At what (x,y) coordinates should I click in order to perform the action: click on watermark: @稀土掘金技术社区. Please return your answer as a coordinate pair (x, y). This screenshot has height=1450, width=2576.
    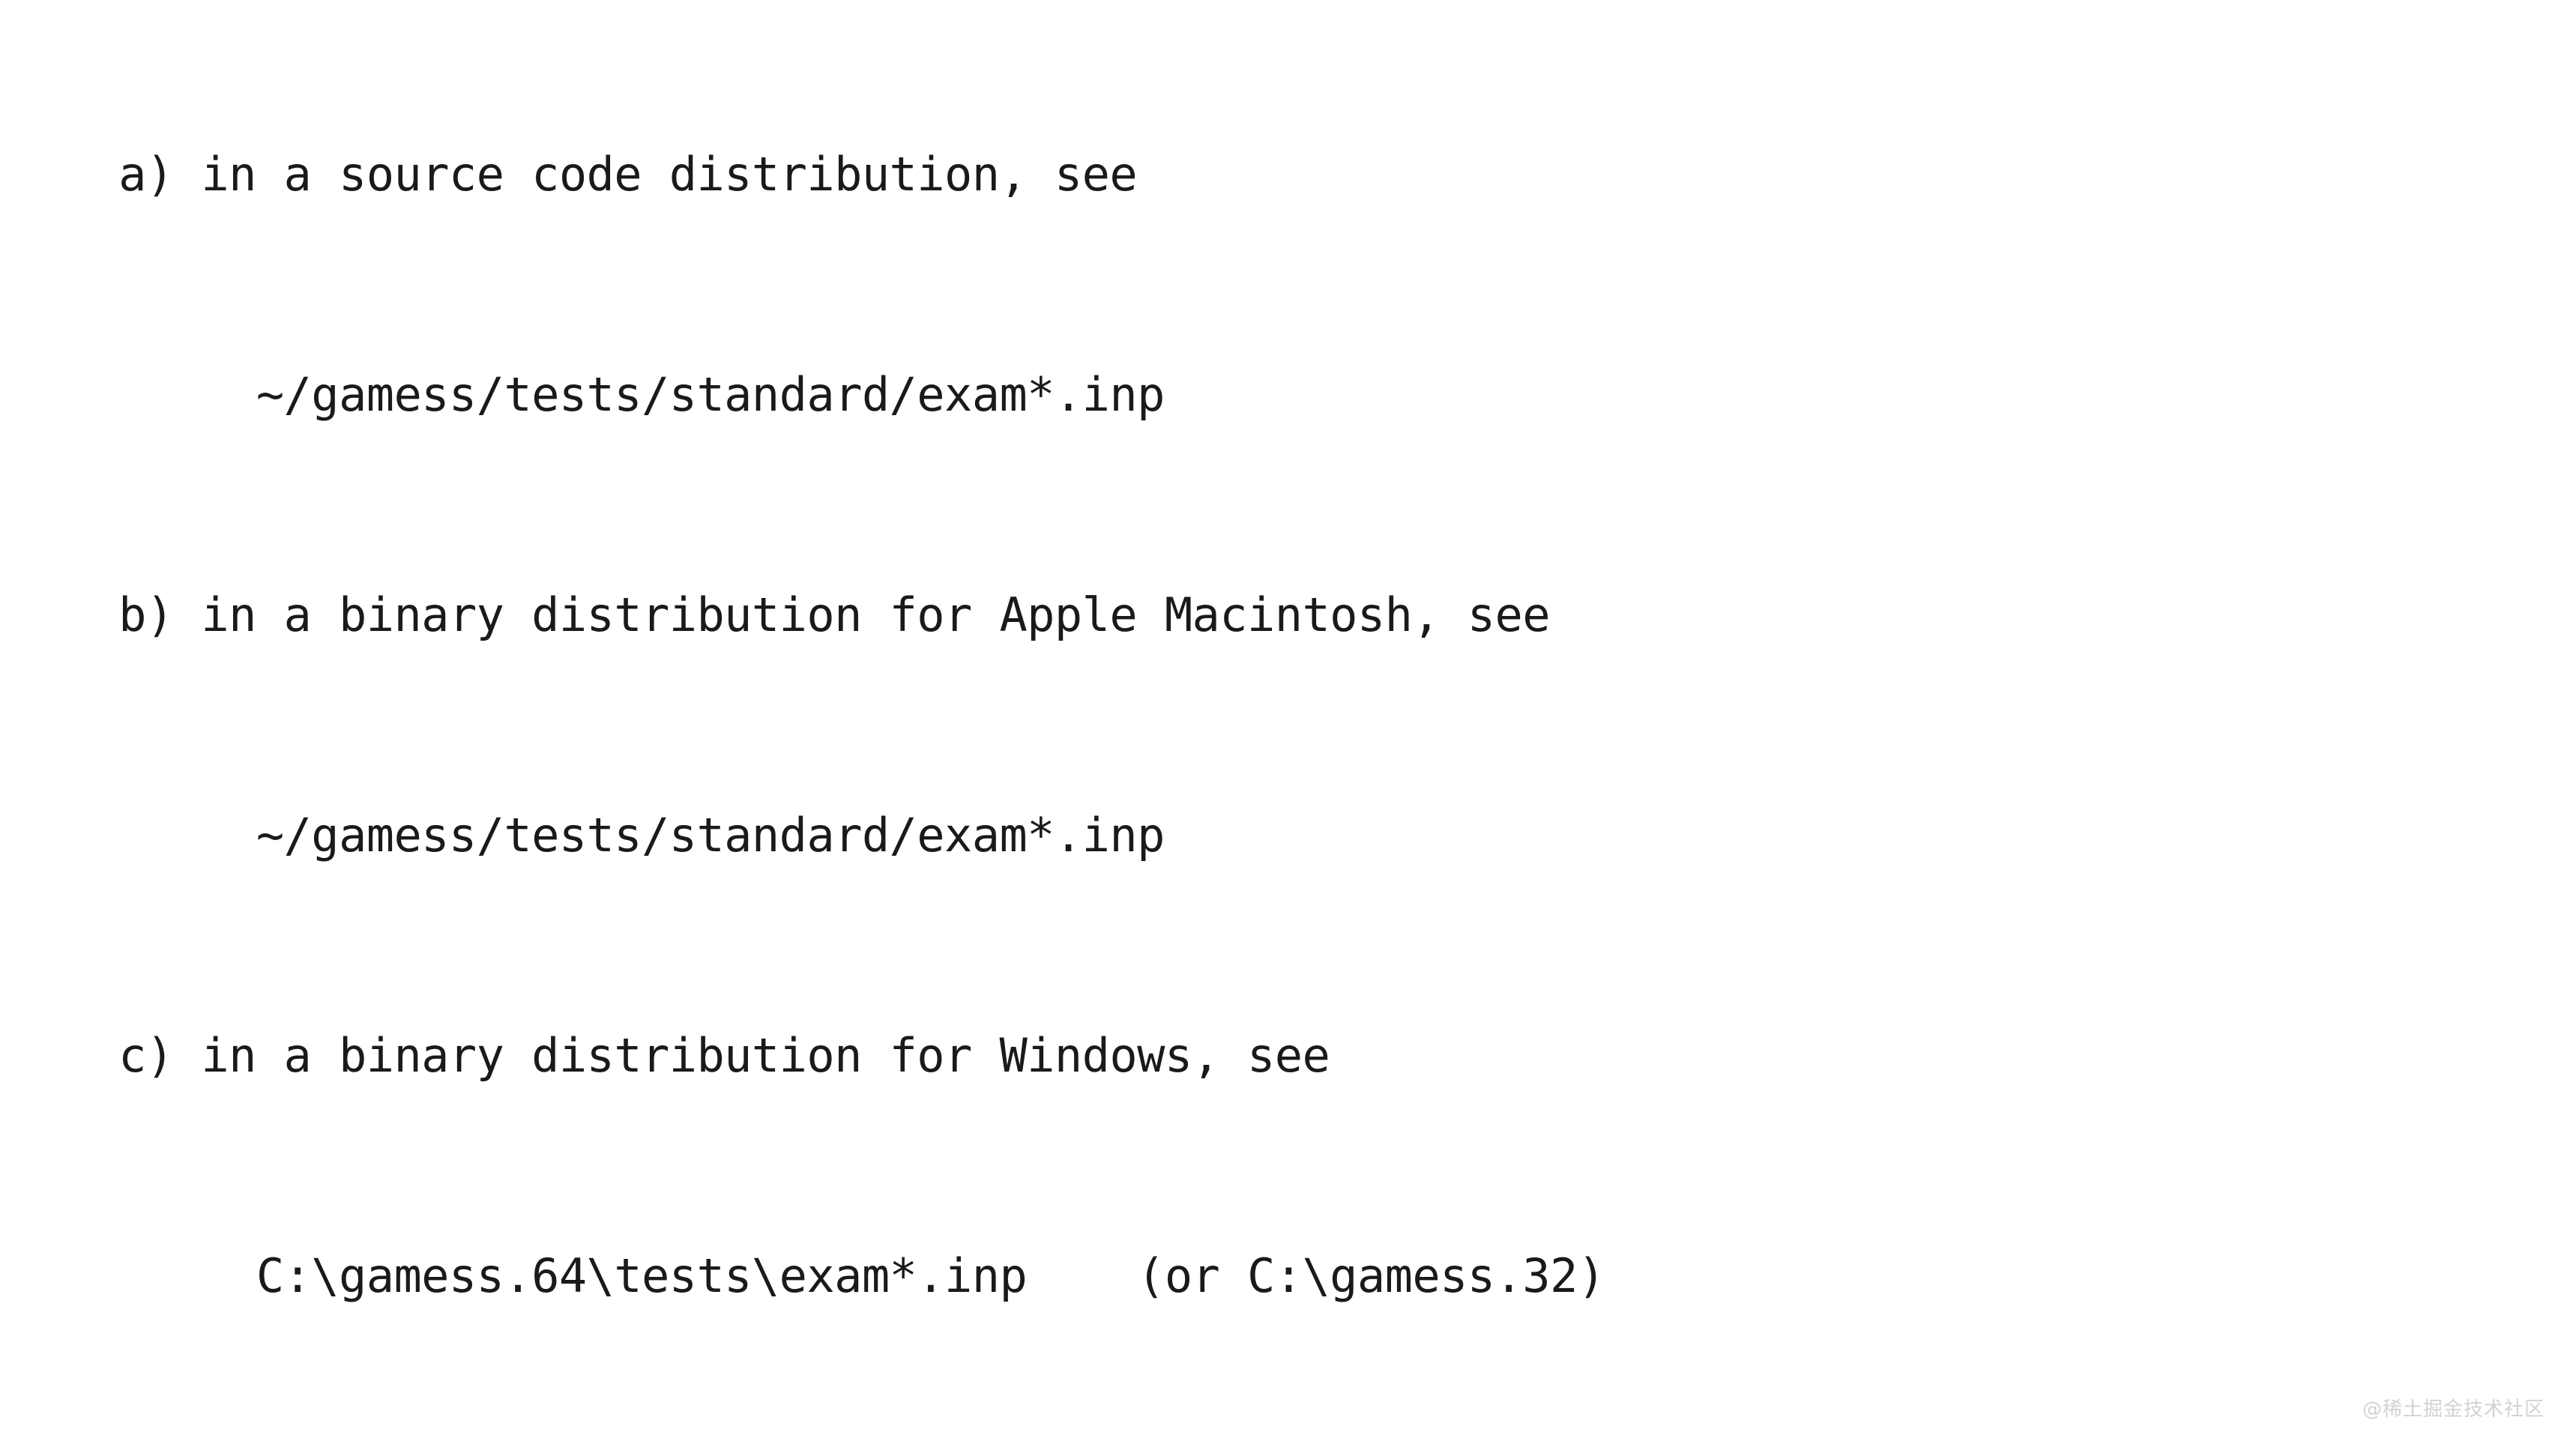
    Looking at the image, I should click on (2454, 1409).